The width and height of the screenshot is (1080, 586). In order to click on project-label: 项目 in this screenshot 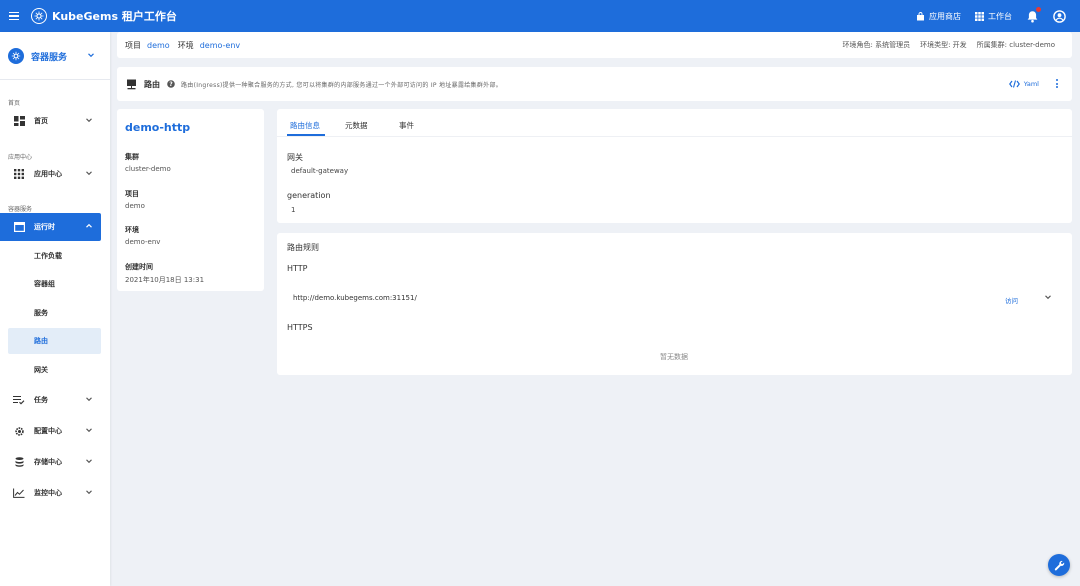, I will do `click(132, 194)`.